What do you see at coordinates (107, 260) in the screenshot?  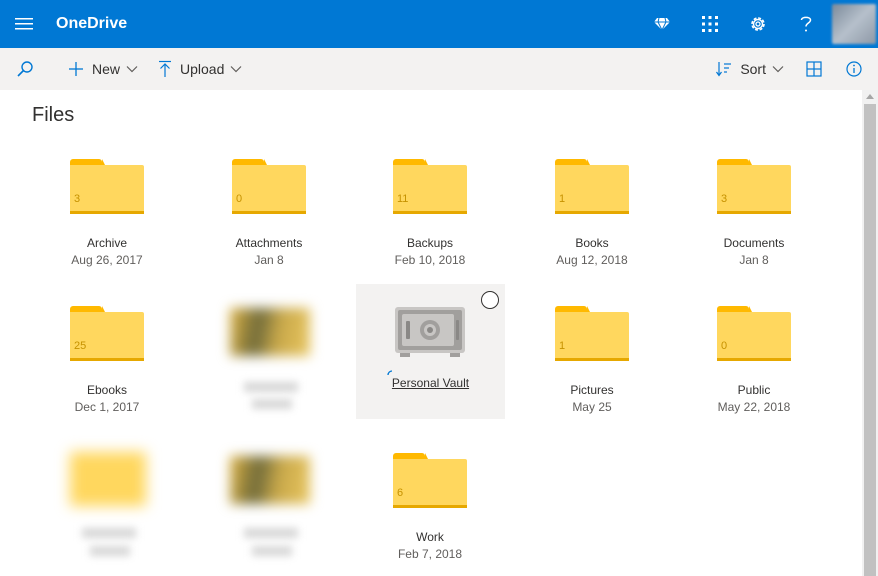 I see `folder-date: Aug 26, 2017` at bounding box center [107, 260].